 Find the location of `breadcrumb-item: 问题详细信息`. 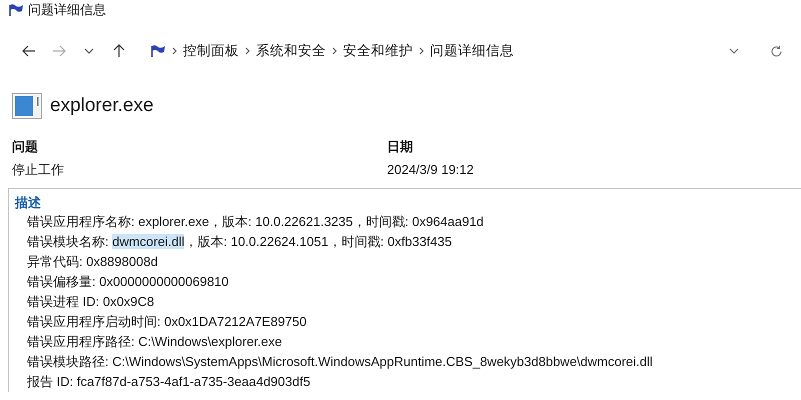

breadcrumb-item: 问题详细信息 is located at coordinates (472, 51).